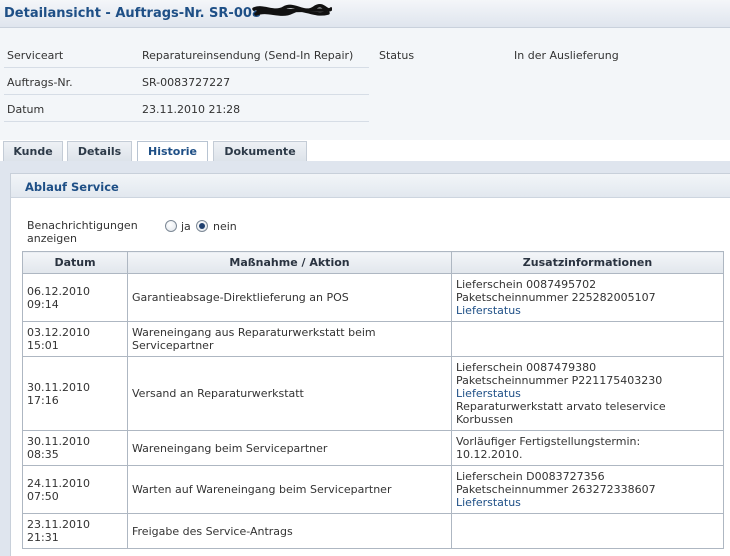 This screenshot has width=730, height=556. What do you see at coordinates (561, 406) in the screenshot?
I see `info-line: Reparaturwerkstatt arvato teleservice` at bounding box center [561, 406].